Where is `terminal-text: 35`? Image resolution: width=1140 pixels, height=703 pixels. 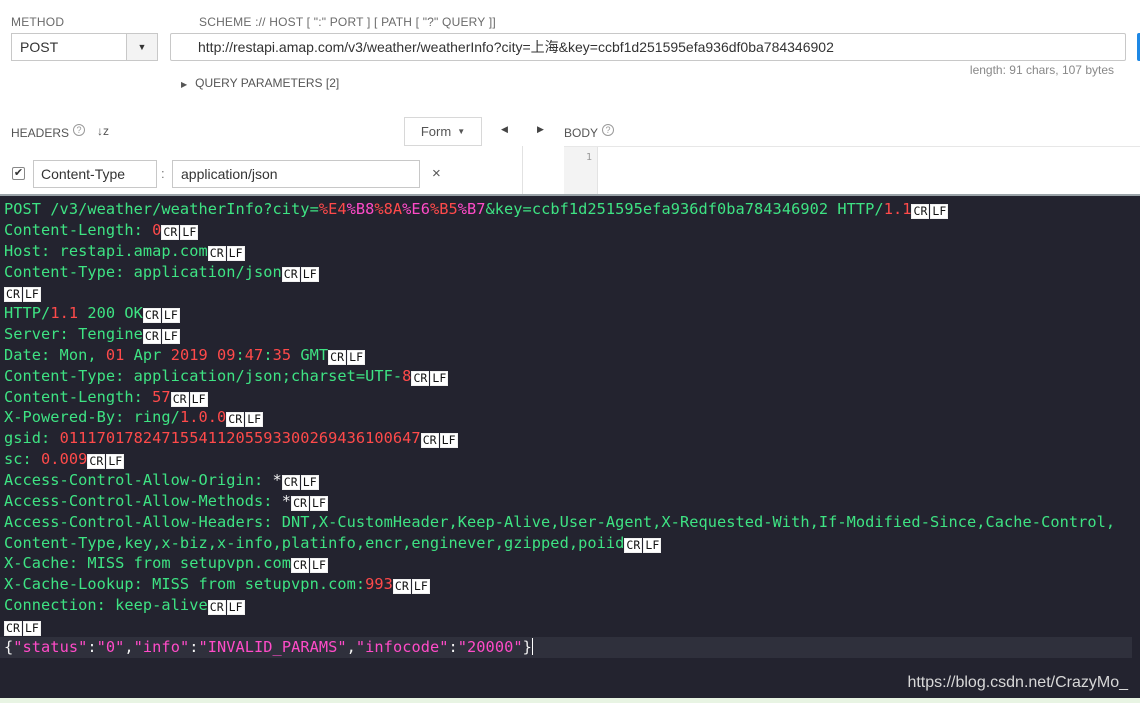
terminal-text: 35 is located at coordinates (282, 354).